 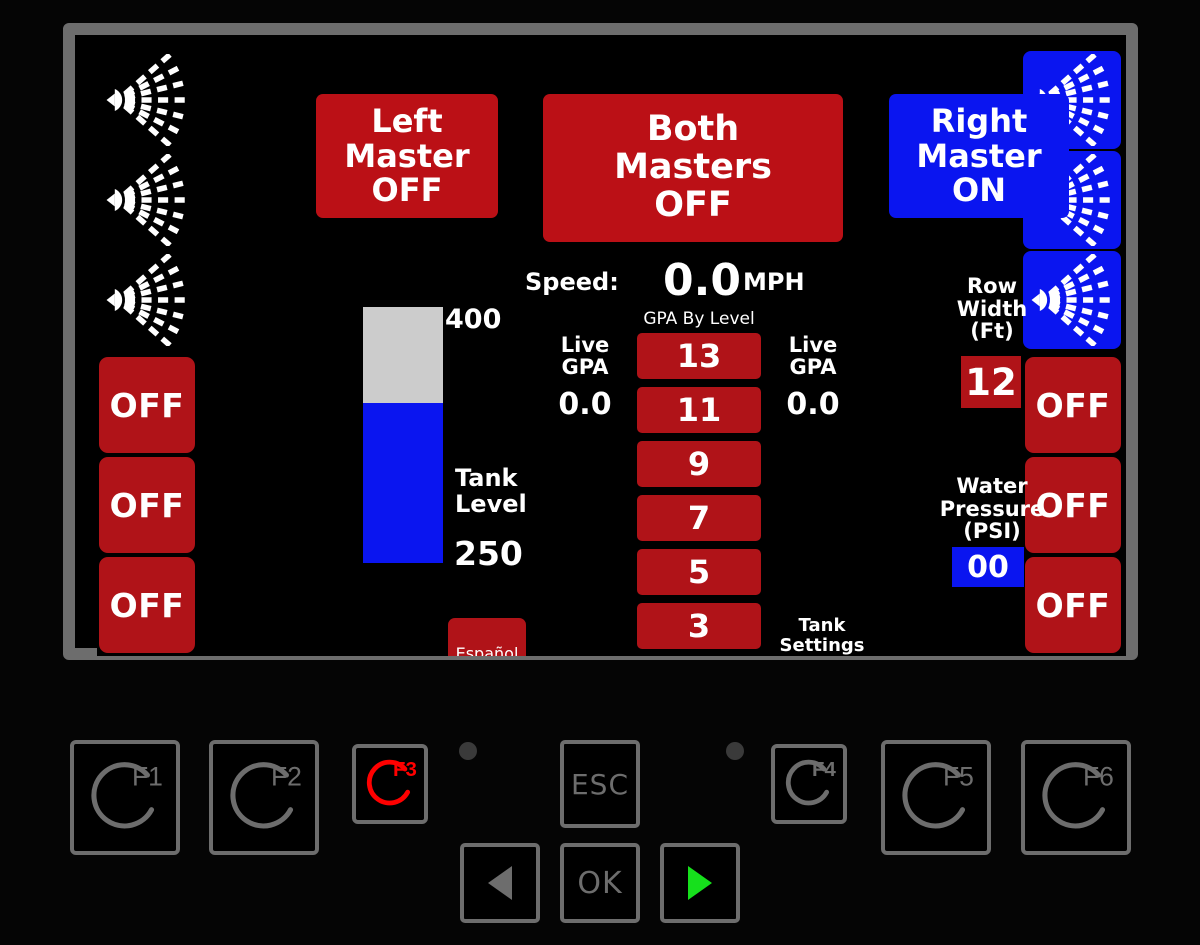 What do you see at coordinates (699, 464) in the screenshot?
I see `gpa-level-button-3: 9` at bounding box center [699, 464].